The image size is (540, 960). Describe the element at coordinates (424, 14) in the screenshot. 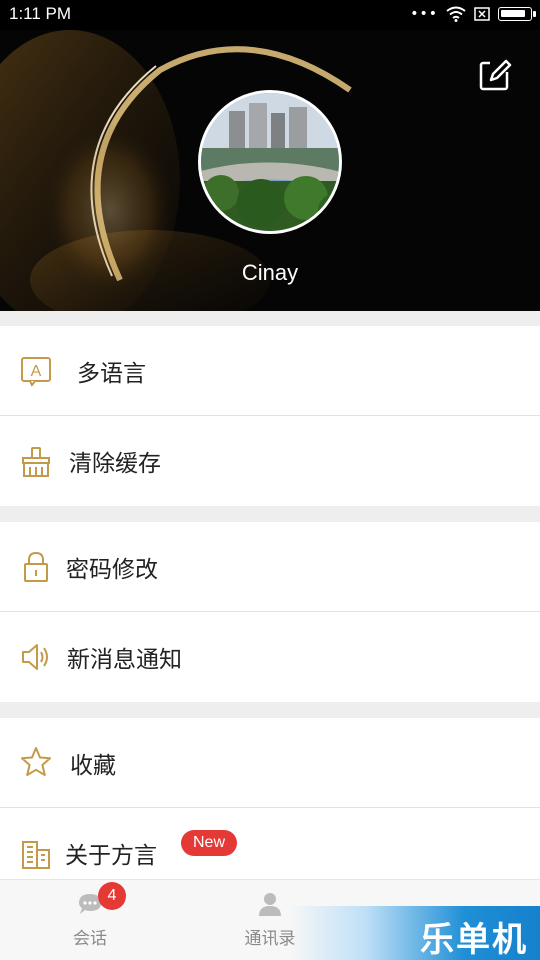

I see `more-dots-icon: •••` at that location.